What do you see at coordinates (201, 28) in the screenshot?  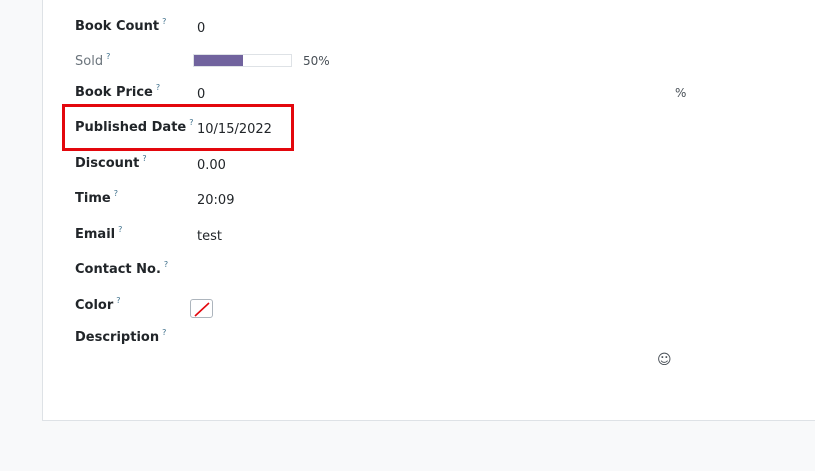 I see `book-count-field: 0` at bounding box center [201, 28].